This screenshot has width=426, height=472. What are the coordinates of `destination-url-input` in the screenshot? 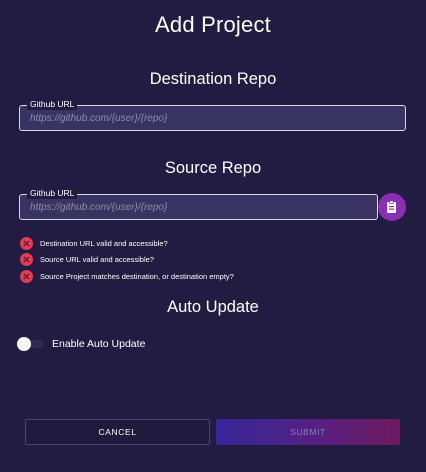 It's located at (212, 118).